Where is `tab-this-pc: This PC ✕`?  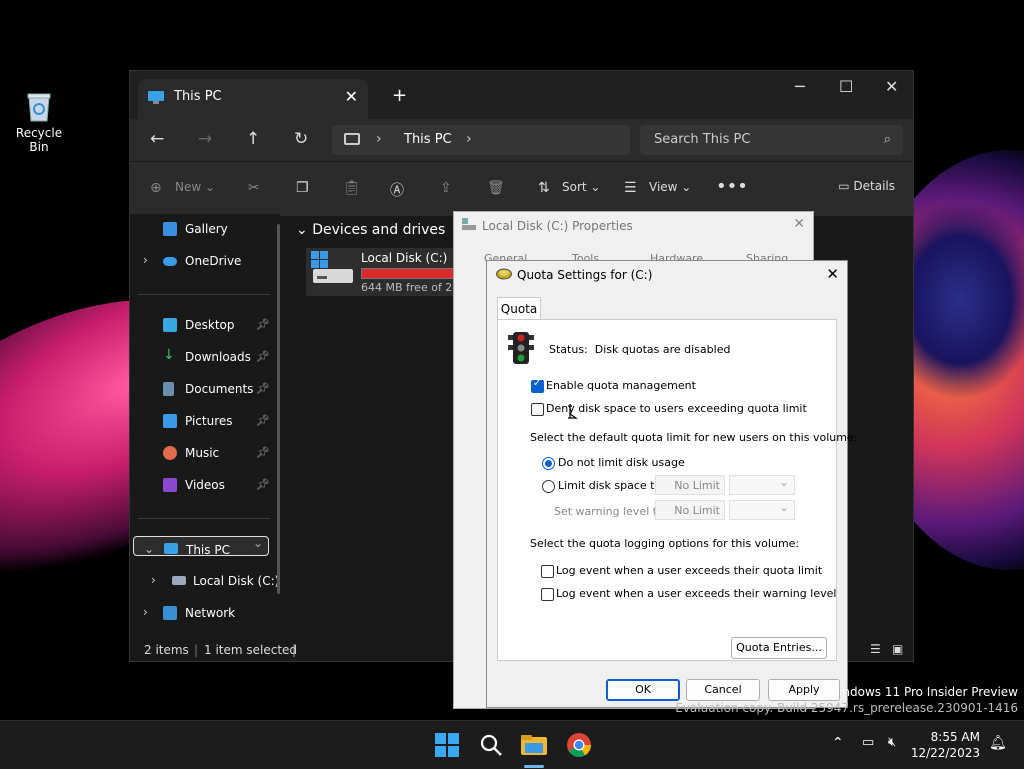 tab-this-pc: This PC ✕ is located at coordinates (253, 99).